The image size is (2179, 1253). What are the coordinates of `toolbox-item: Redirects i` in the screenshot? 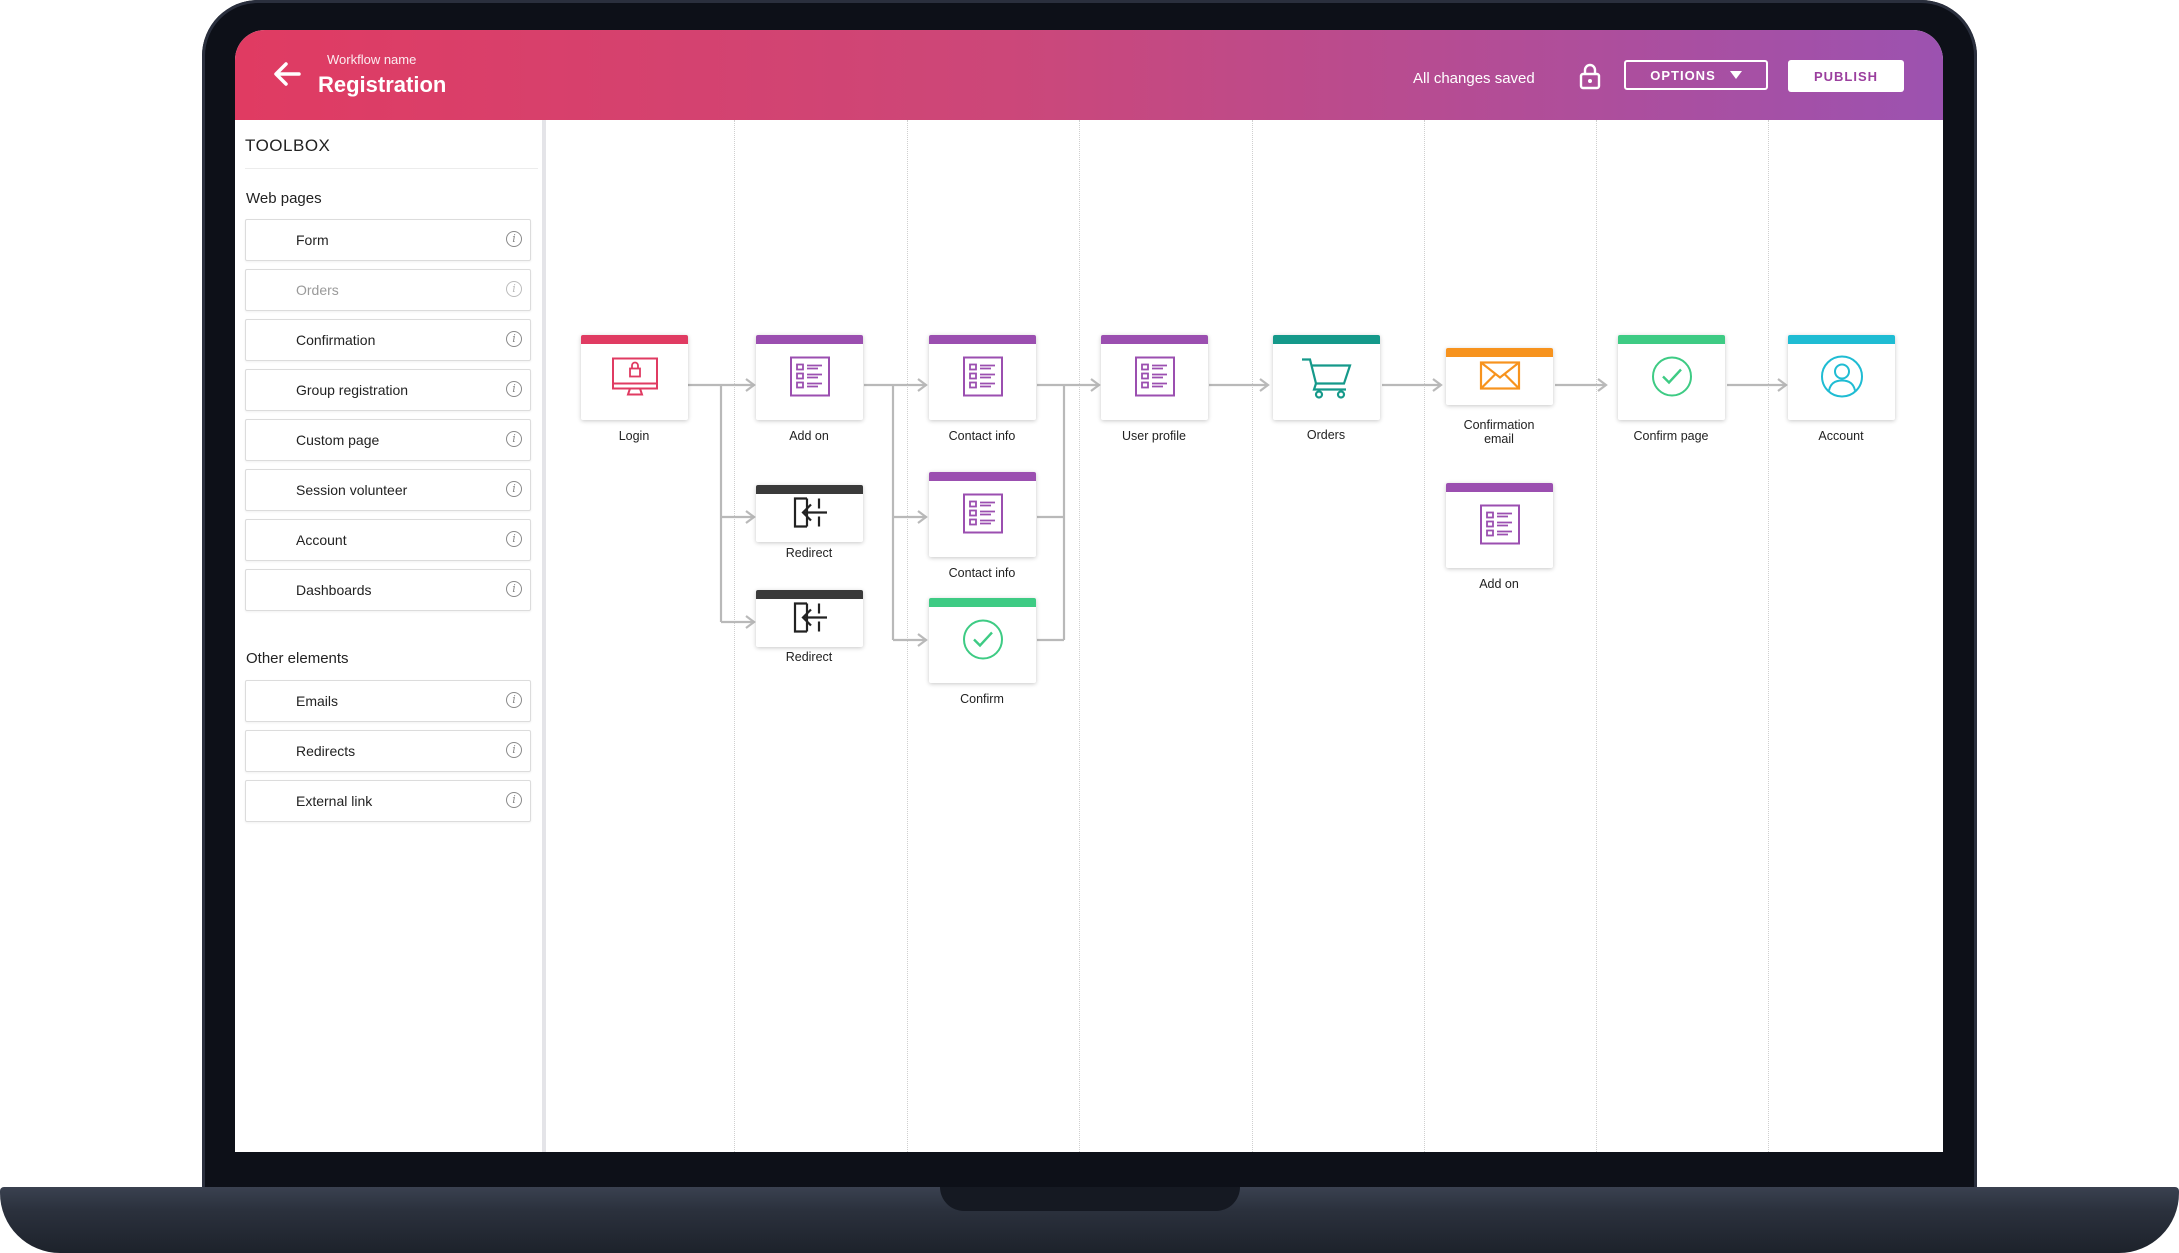 It's located at (388, 751).